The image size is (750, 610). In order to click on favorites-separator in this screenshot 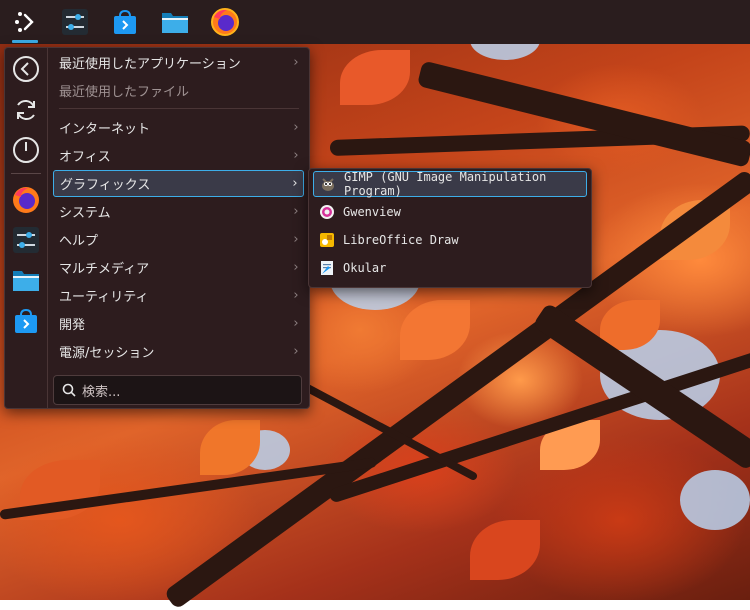, I will do `click(26, 173)`.